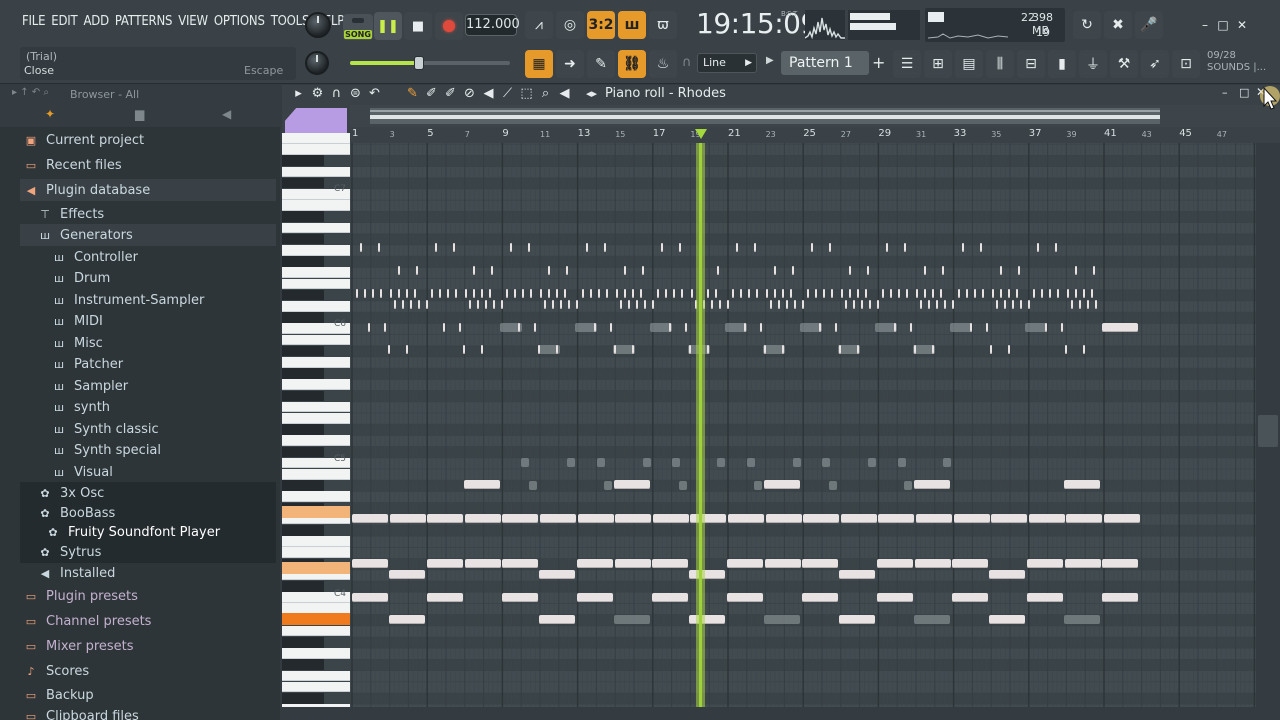 This screenshot has height=720, width=1280. Describe the element at coordinates (148, 493) in the screenshot. I see `browser-item: ✿ 3x Osc` at that location.